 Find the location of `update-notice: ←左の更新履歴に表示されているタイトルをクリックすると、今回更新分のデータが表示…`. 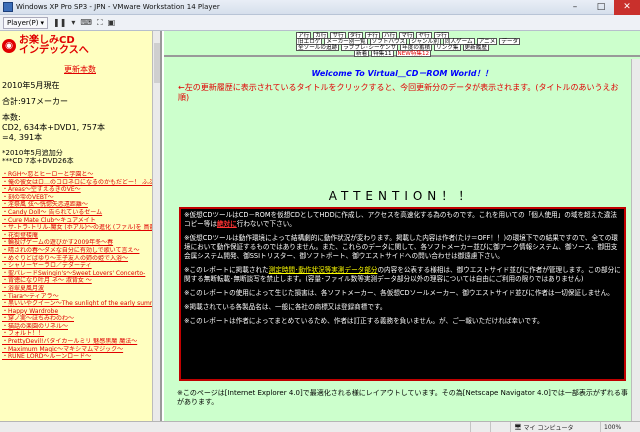

update-notice: ←左の更新履歴に表示されているタイトルをクリックすると、今回更新分のデータが表示… is located at coordinates (403, 93).